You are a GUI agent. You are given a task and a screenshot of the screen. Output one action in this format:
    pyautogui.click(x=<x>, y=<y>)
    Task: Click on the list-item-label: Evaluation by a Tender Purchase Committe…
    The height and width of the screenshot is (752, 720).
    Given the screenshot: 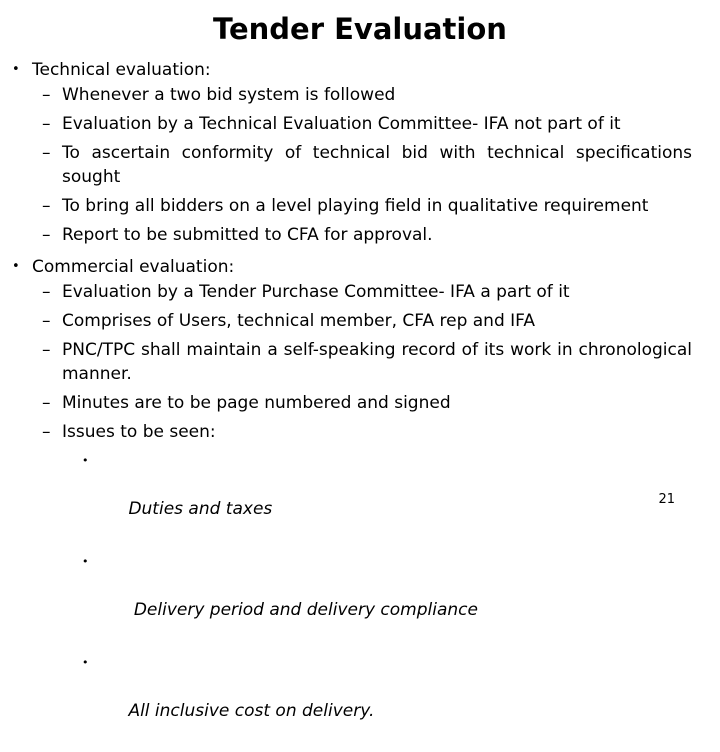 What is the action you would take?
    pyautogui.click(x=316, y=292)
    